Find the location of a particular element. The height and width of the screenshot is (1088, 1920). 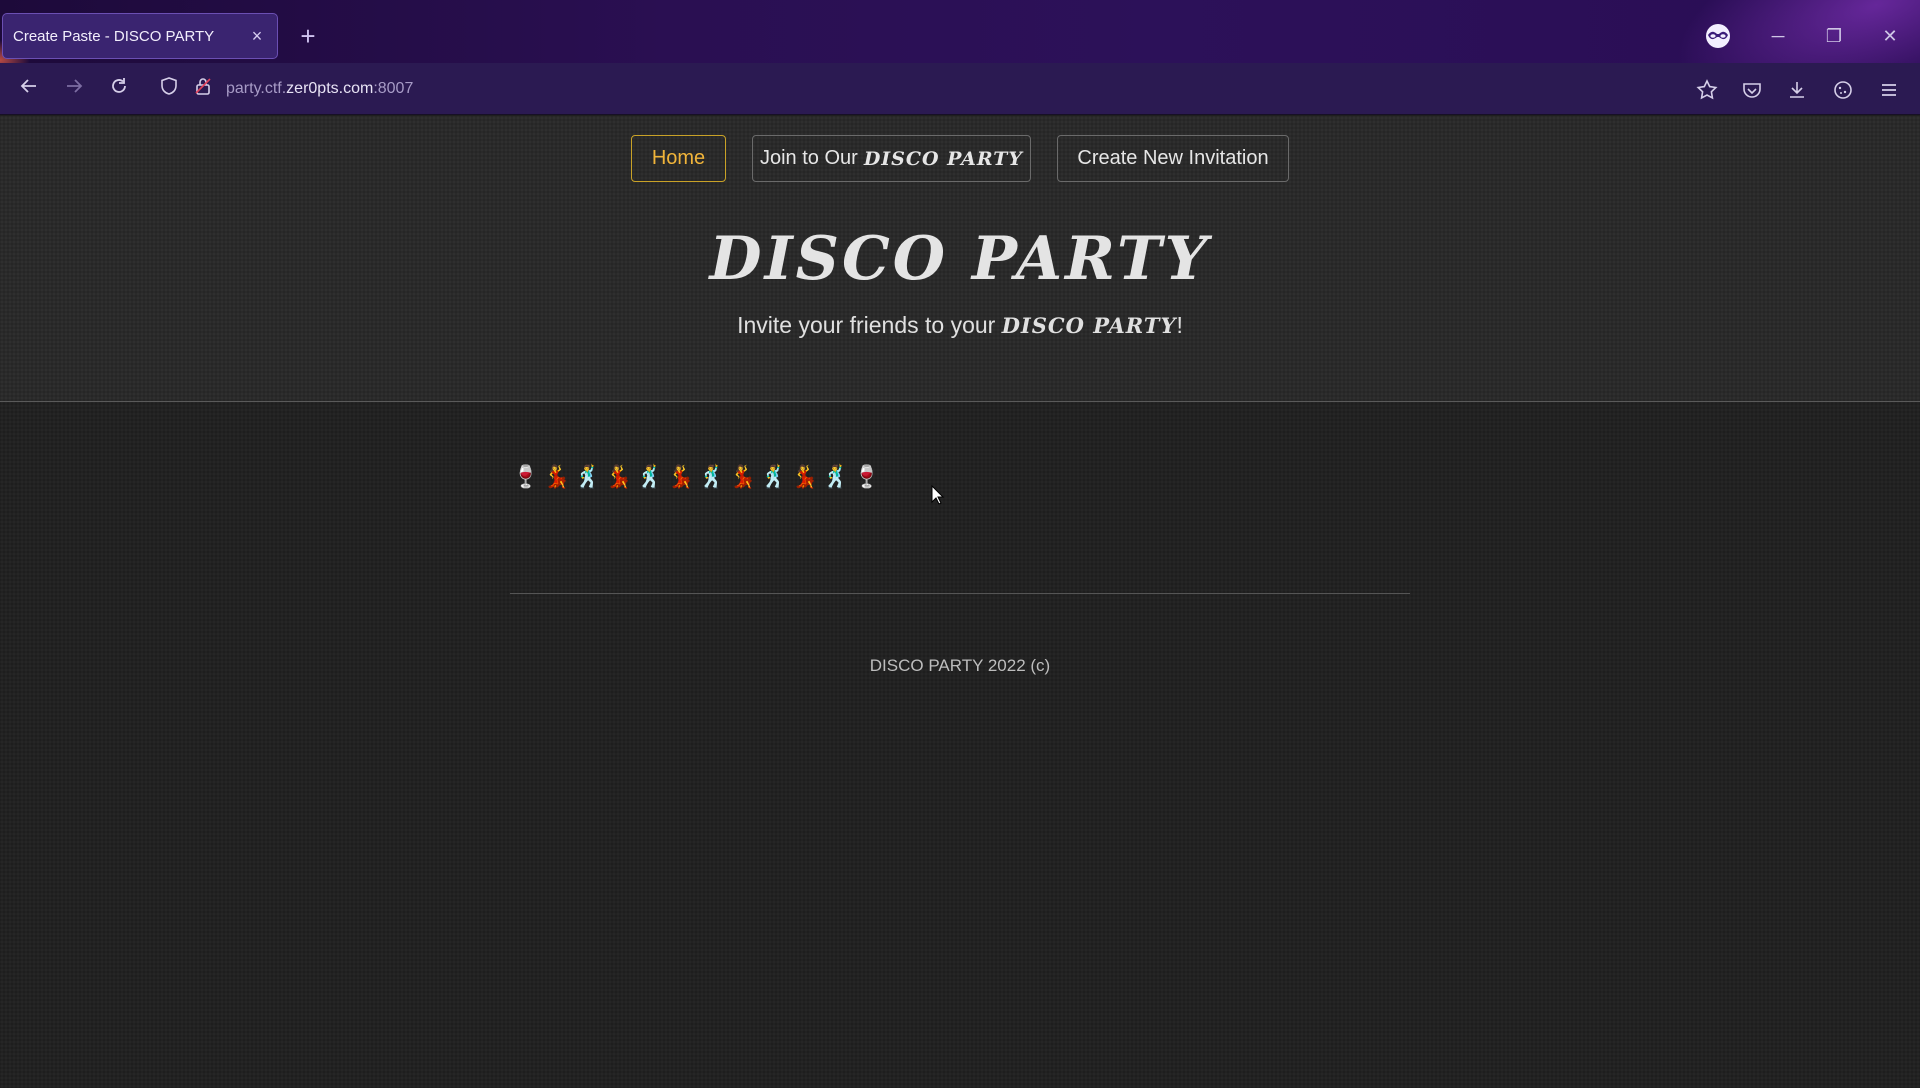

browser-titlebar: Create Paste - DISCO PARTY × + ─ ❐ ✕ is located at coordinates (960, 31).